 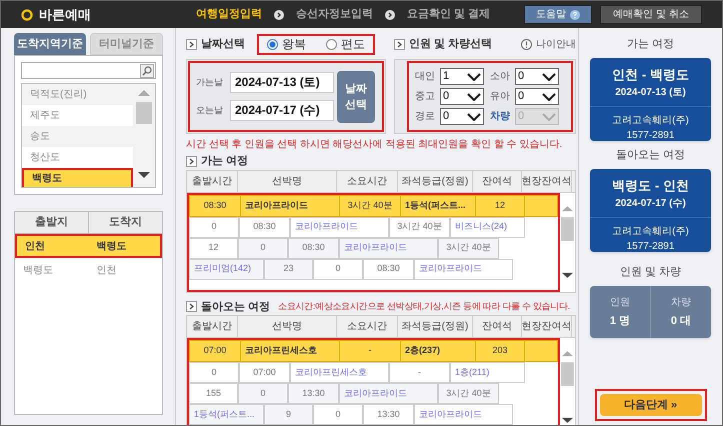 I want to click on route-text: 인천 - 백령도, so click(x=650, y=75).